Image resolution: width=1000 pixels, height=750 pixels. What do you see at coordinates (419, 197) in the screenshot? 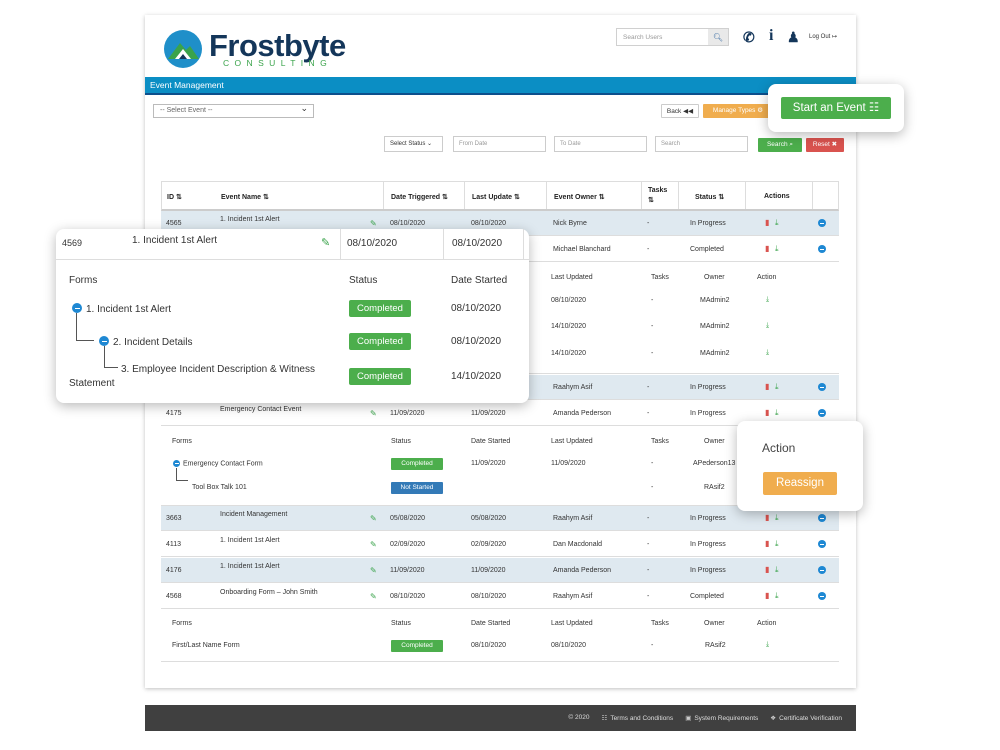
I see `col-header-date-triggered: Date Triggered ⇅` at bounding box center [419, 197].